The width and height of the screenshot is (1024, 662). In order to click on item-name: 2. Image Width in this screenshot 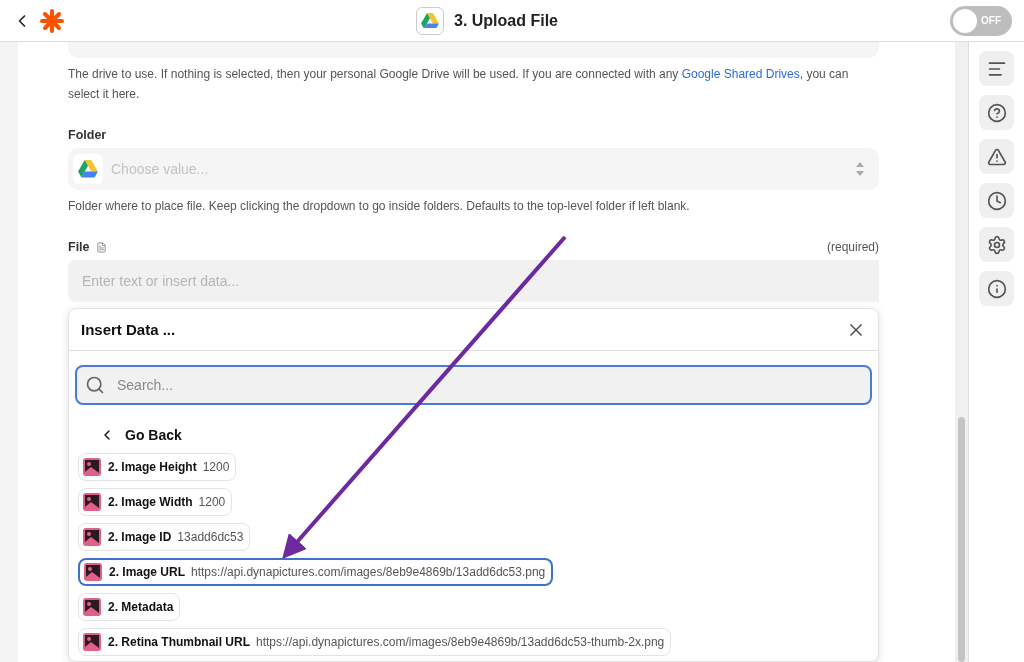, I will do `click(150, 502)`.